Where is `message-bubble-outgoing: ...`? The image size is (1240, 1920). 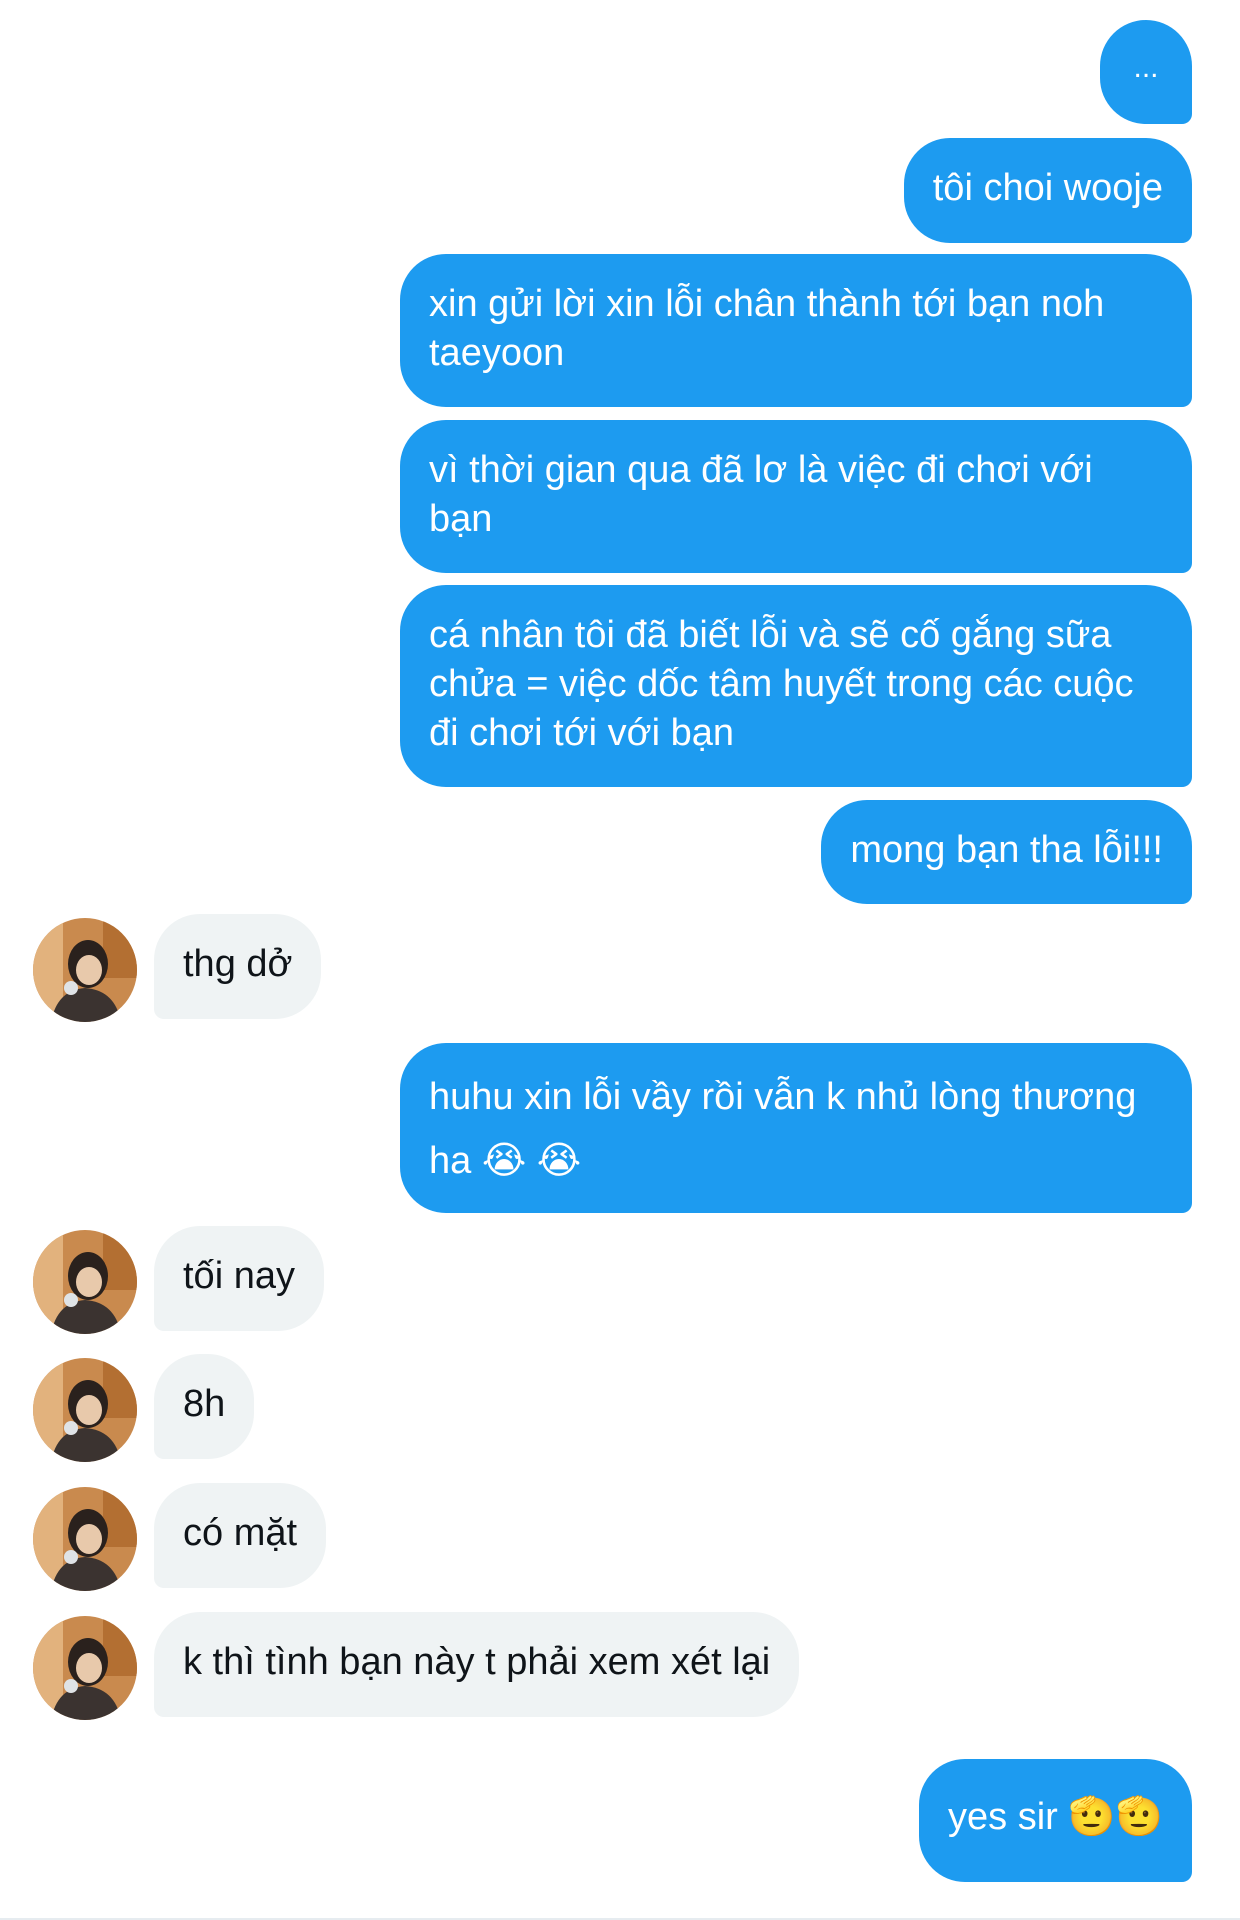
message-bubble-outgoing: ... is located at coordinates (1146, 72).